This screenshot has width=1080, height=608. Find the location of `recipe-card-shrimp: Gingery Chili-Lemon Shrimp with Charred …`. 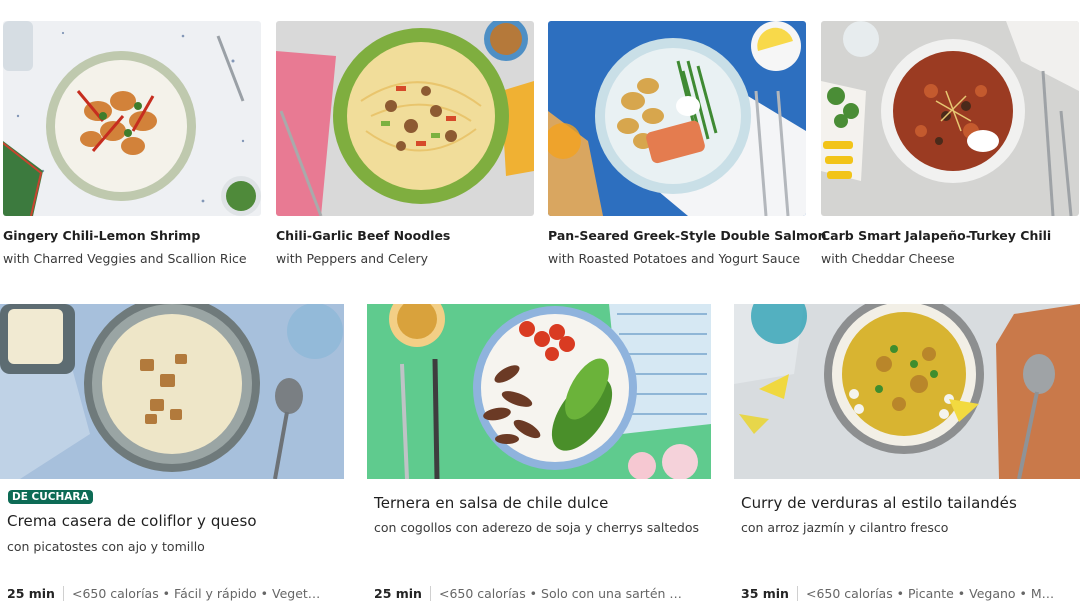

recipe-card-shrimp: Gingery Chili-Lemon Shrimp with Charred … is located at coordinates (132, 143).